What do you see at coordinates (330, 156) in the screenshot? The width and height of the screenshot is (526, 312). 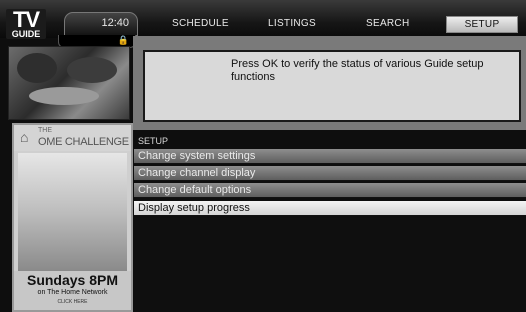 I see `setup-item-system-settings: Change system settings` at bounding box center [330, 156].